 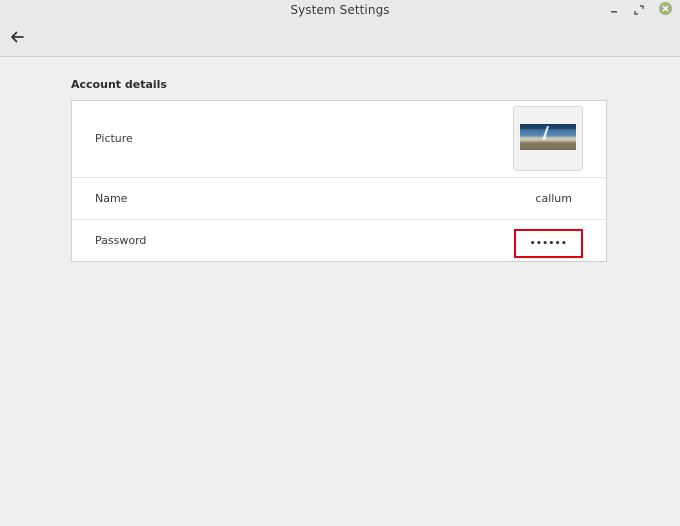 I want to click on window-title: System Settings, so click(x=340, y=10).